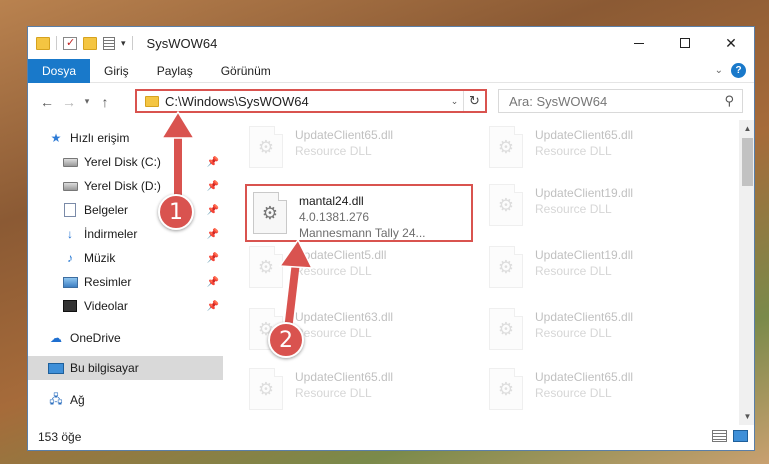 The height and width of the screenshot is (464, 769). What do you see at coordinates (90, 43) in the screenshot?
I see `new-folder-icon` at bounding box center [90, 43].